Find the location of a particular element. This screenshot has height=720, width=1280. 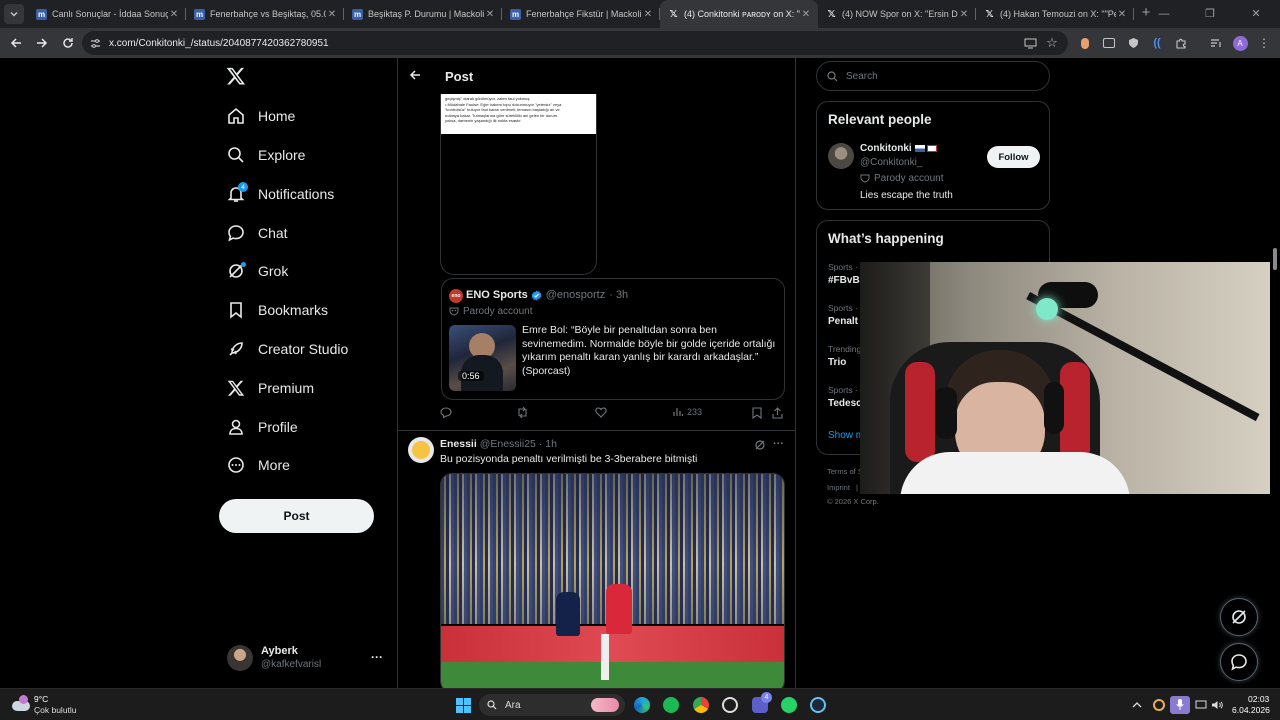

windows-start-icon is located at coordinates (463, 705).